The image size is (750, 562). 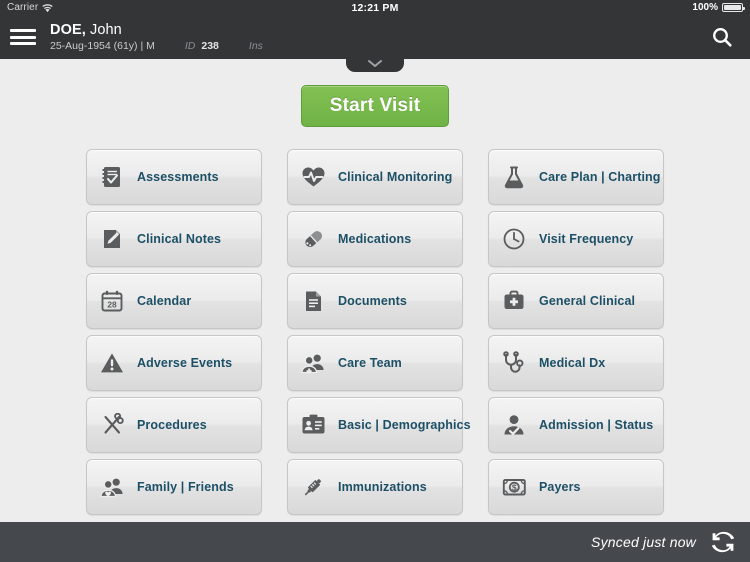 What do you see at coordinates (190, 46) in the screenshot?
I see `patient-id-label: ID` at bounding box center [190, 46].